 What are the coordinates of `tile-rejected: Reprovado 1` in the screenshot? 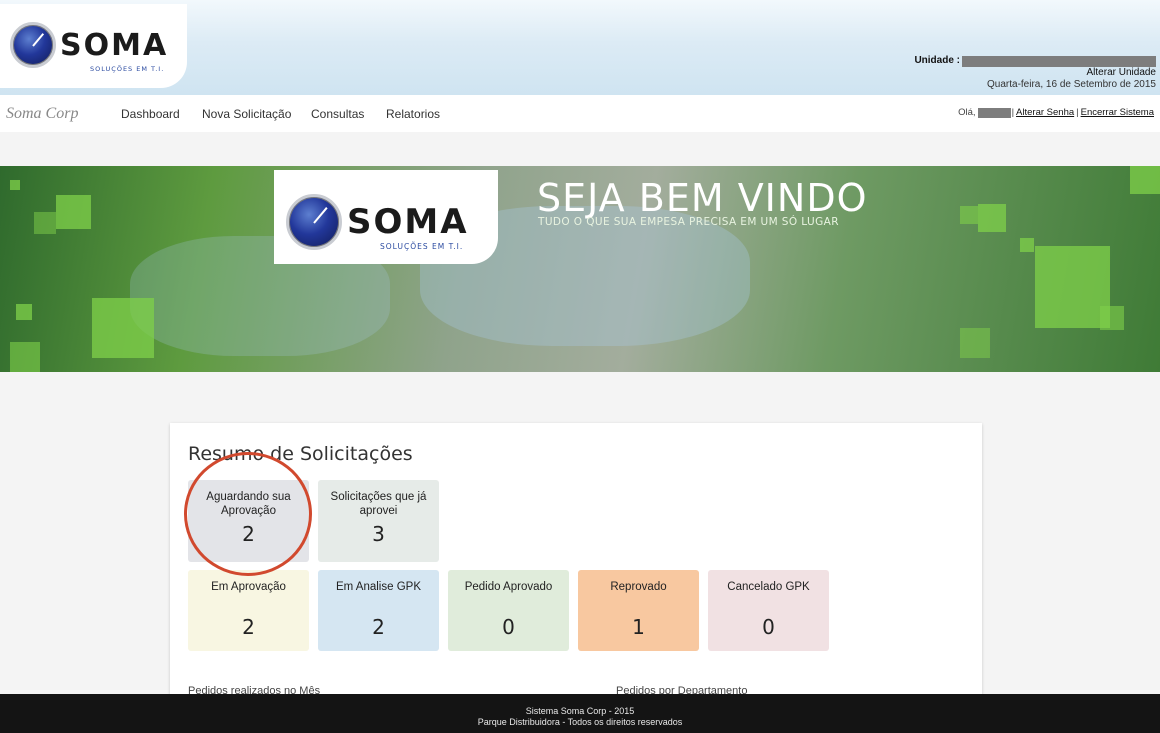 It's located at (638, 610).